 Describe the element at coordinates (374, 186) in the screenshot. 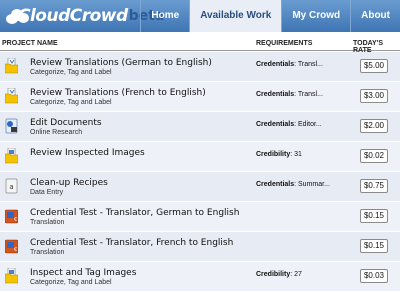

I see `rate-badge: $0.75` at that location.